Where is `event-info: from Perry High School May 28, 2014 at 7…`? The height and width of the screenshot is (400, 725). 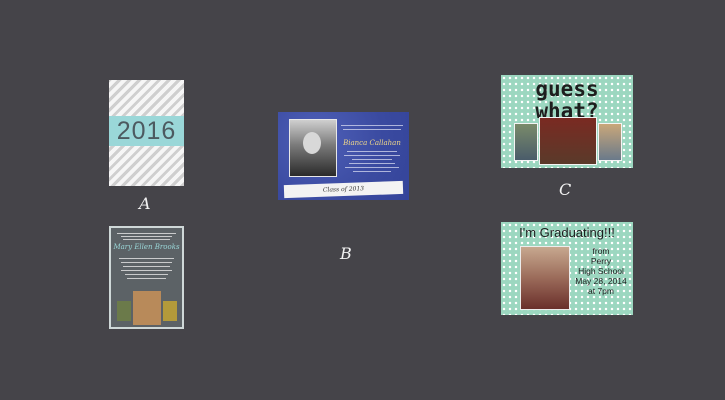 event-info: from Perry High School May 28, 2014 at 7… is located at coordinates (601, 271).